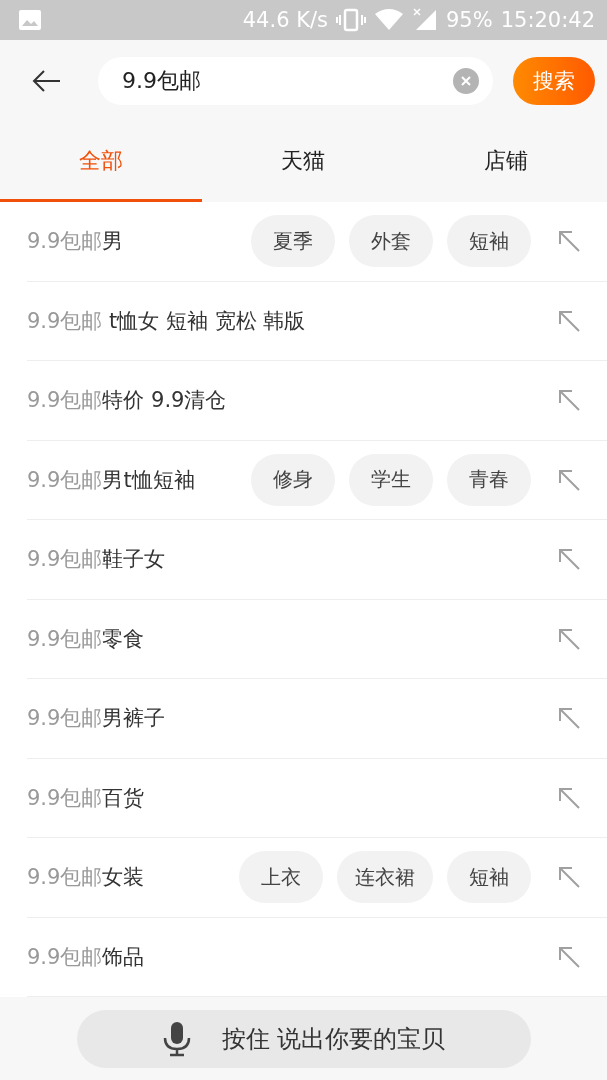 This screenshot has height=1080, width=607. What do you see at coordinates (303, 162) in the screenshot?
I see `tab: 天猫` at bounding box center [303, 162].